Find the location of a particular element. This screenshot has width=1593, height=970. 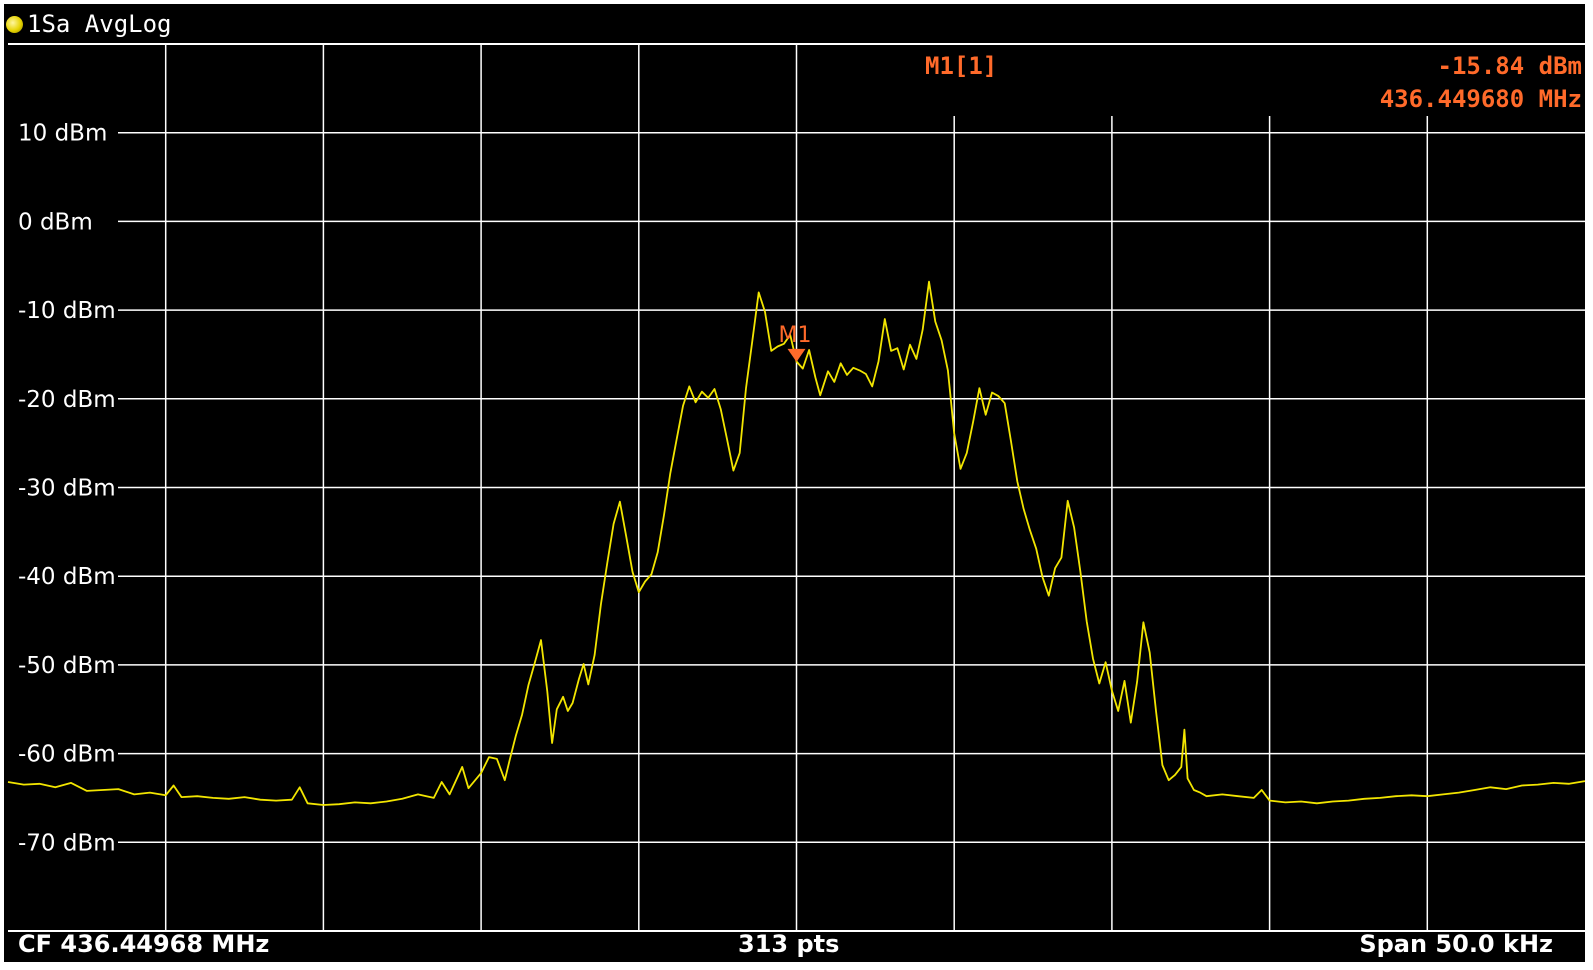

y-tick-label: 0 dBm is located at coordinates (55, 222).